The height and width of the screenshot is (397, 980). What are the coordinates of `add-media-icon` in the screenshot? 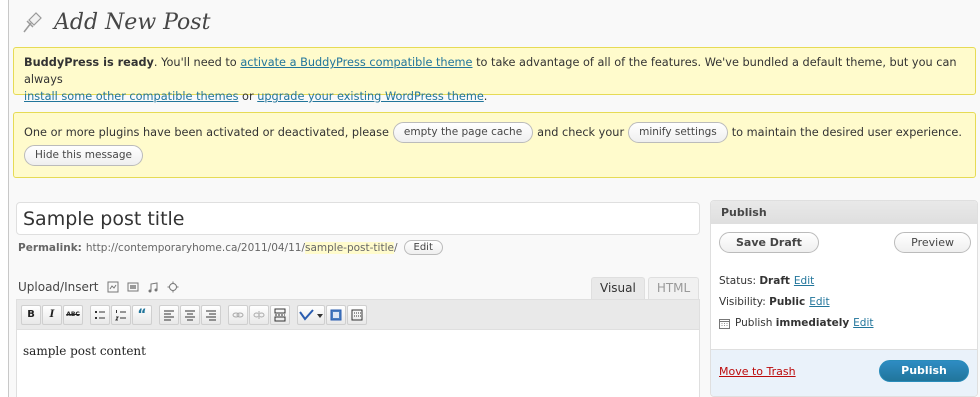 It's located at (173, 287).